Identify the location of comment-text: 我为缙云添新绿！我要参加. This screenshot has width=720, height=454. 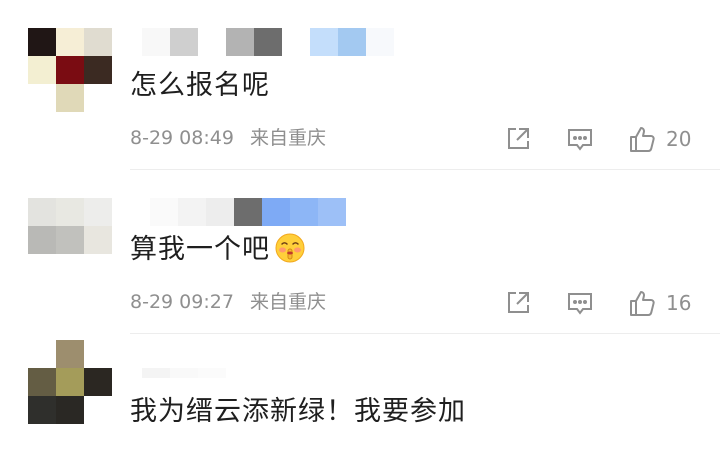
(298, 411).